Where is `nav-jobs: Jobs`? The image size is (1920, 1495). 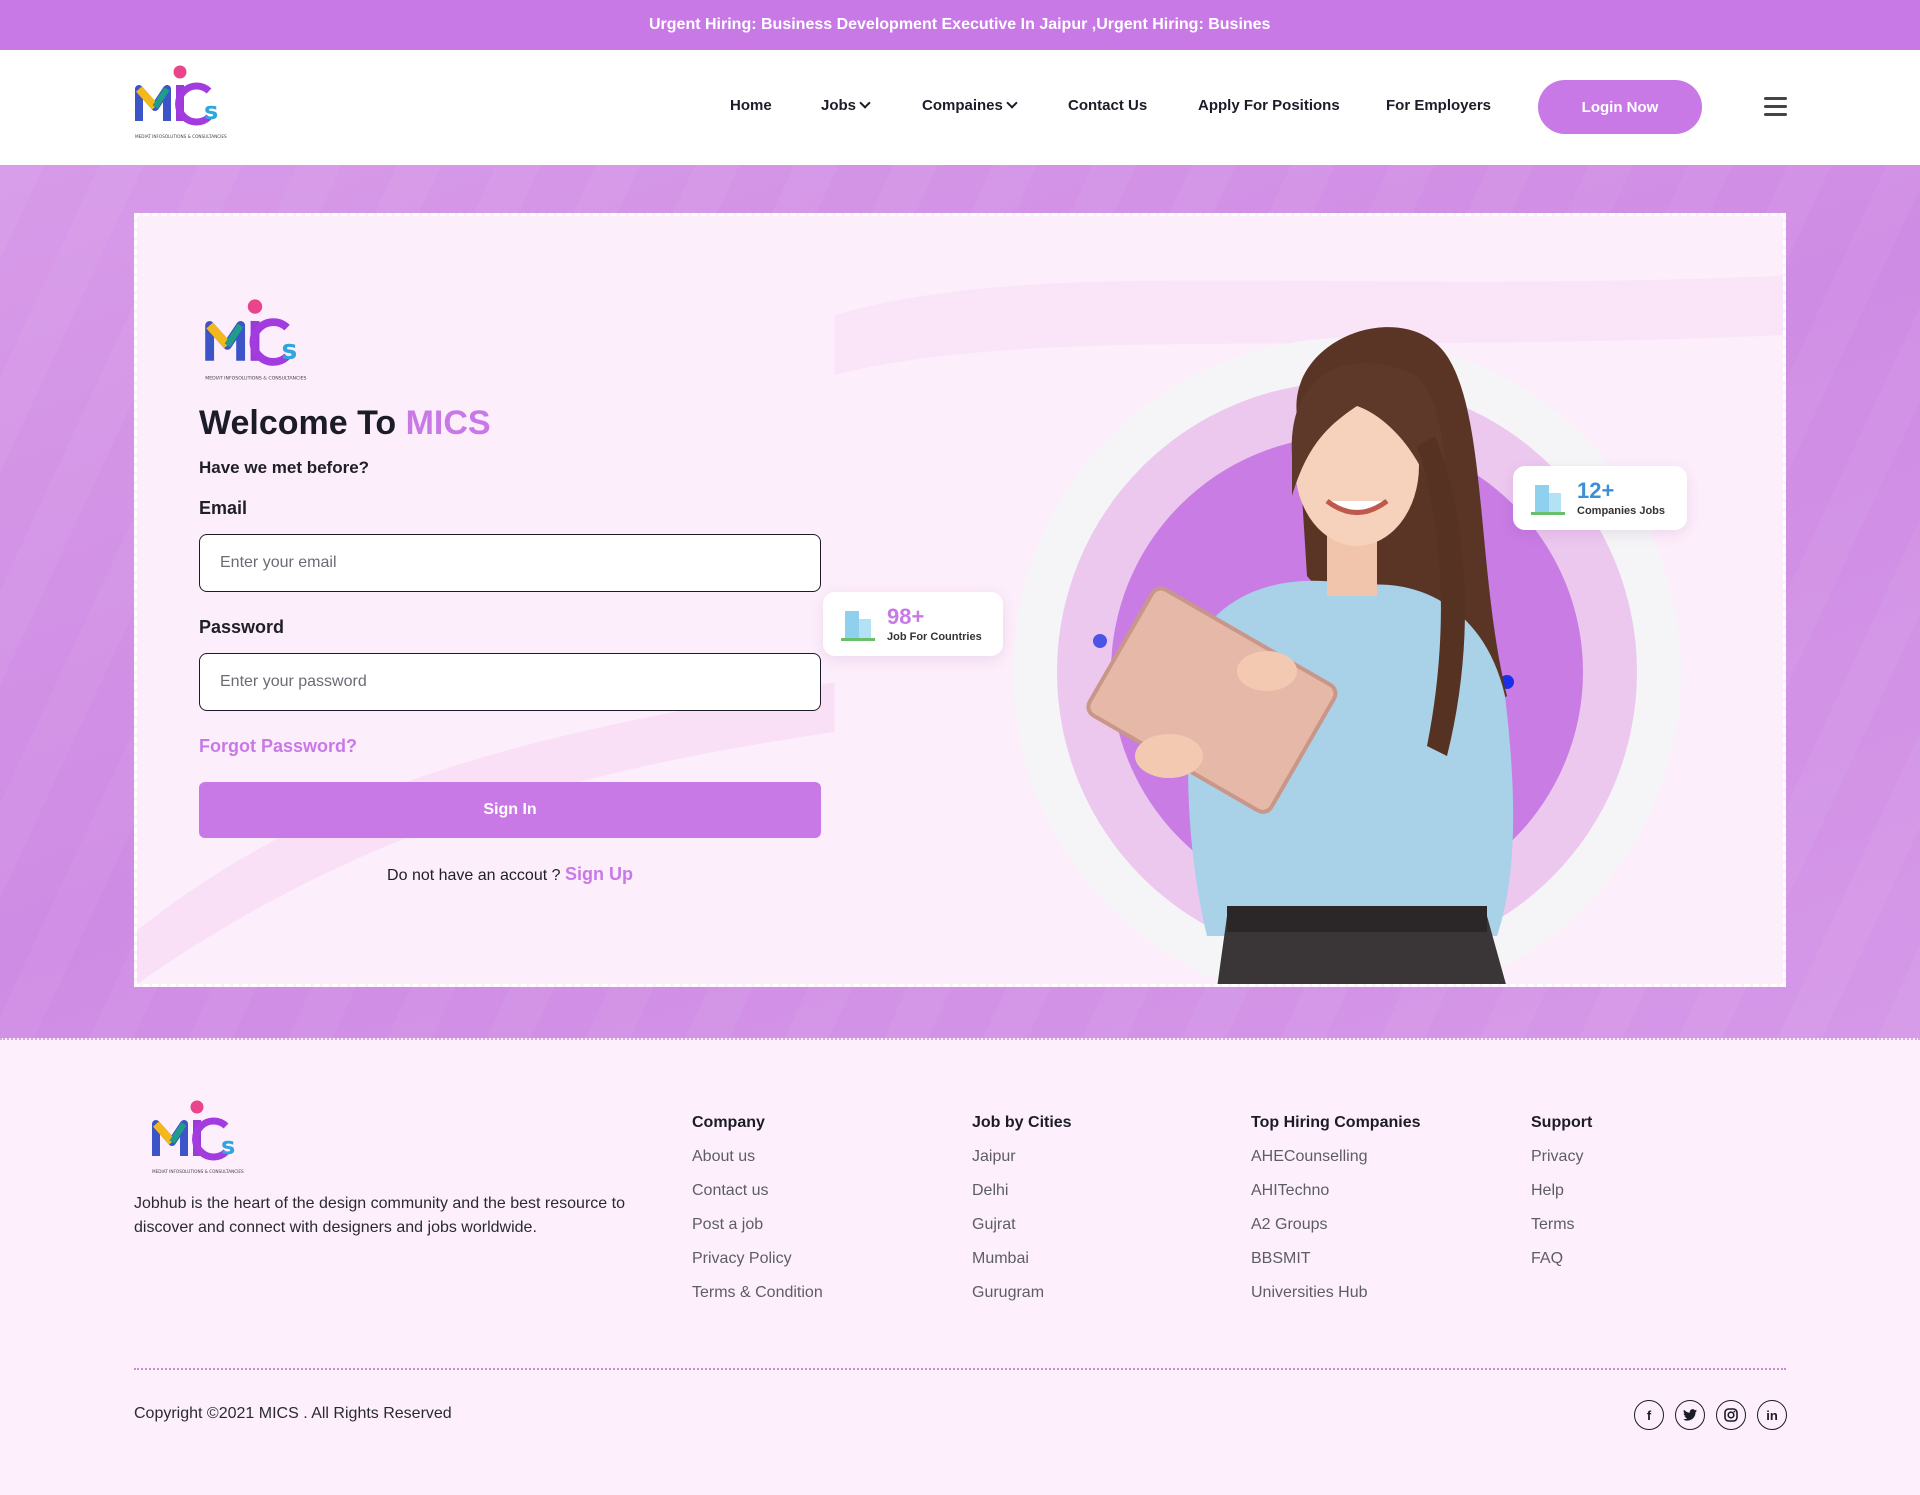 nav-jobs: Jobs is located at coordinates (846, 105).